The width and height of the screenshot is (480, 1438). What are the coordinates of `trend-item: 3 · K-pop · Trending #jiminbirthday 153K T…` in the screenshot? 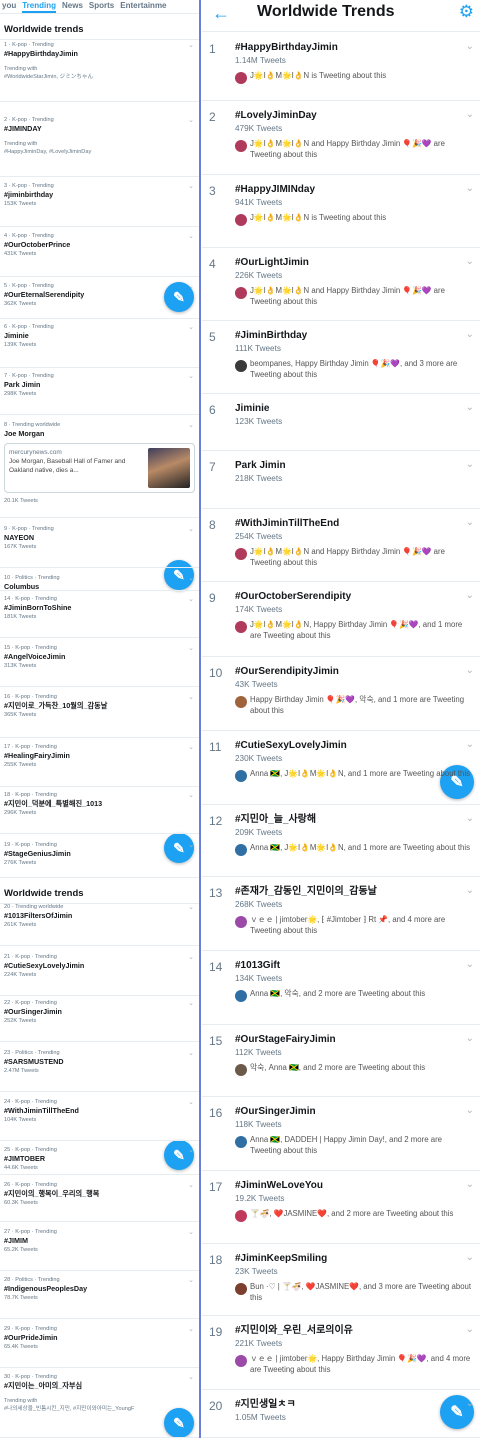 It's located at (99, 203).